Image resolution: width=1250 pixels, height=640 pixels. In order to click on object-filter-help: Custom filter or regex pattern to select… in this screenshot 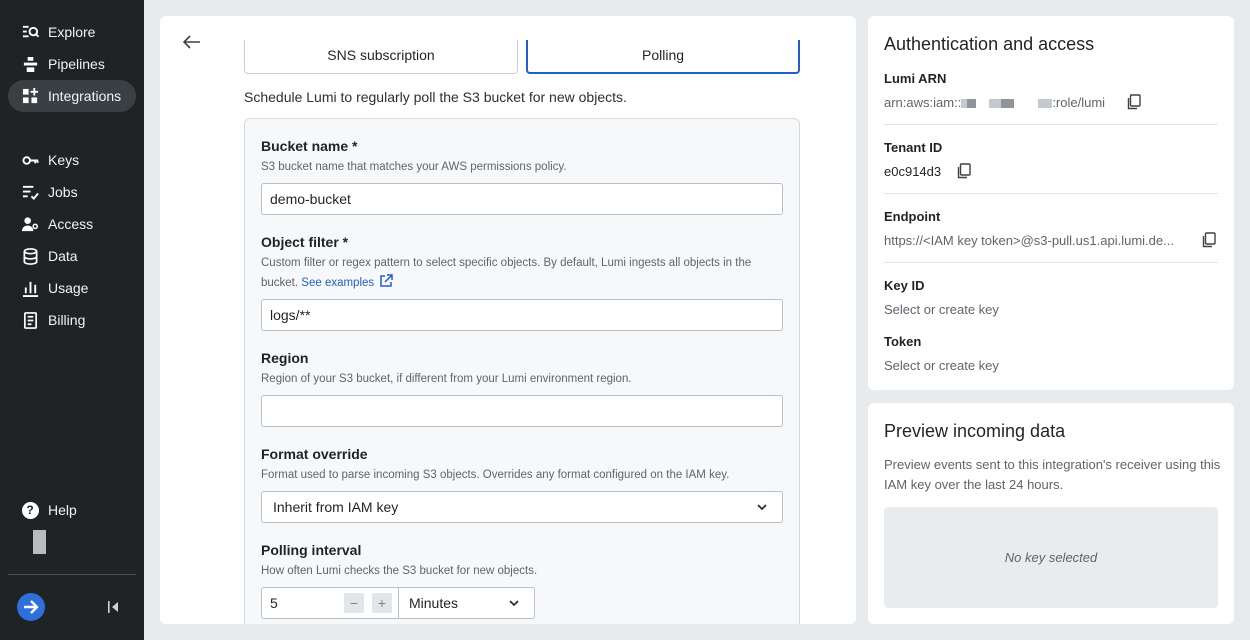, I will do `click(523, 273)`.